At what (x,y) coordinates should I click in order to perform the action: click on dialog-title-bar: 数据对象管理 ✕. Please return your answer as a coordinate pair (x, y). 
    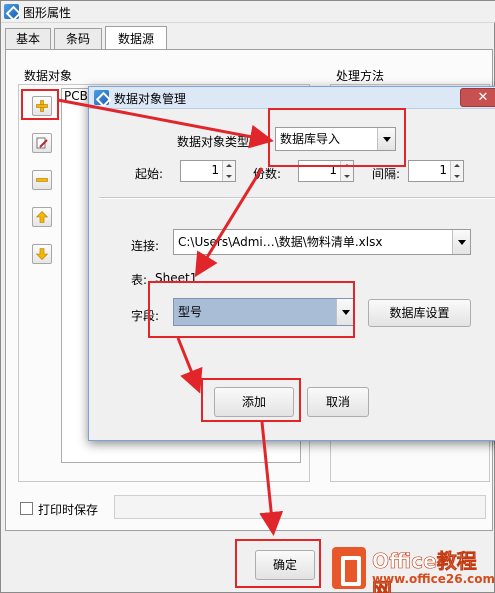
    Looking at the image, I should click on (292, 98).